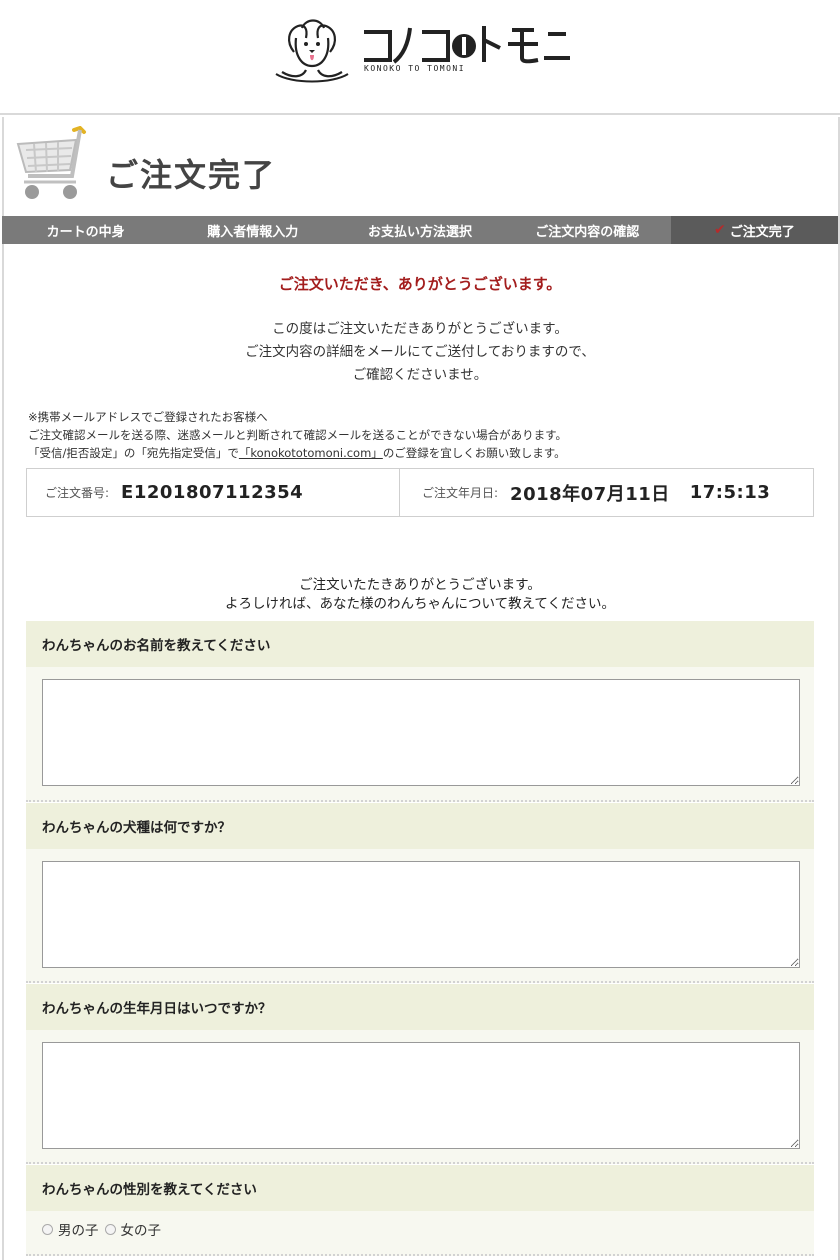 This screenshot has width=840, height=1260. I want to click on step-cart: カートの中身, so click(85, 230).